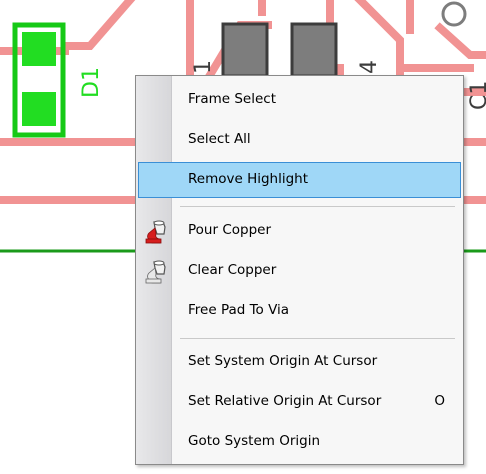  What do you see at coordinates (155, 232) in the screenshot?
I see `pour-copper-icon` at bounding box center [155, 232].